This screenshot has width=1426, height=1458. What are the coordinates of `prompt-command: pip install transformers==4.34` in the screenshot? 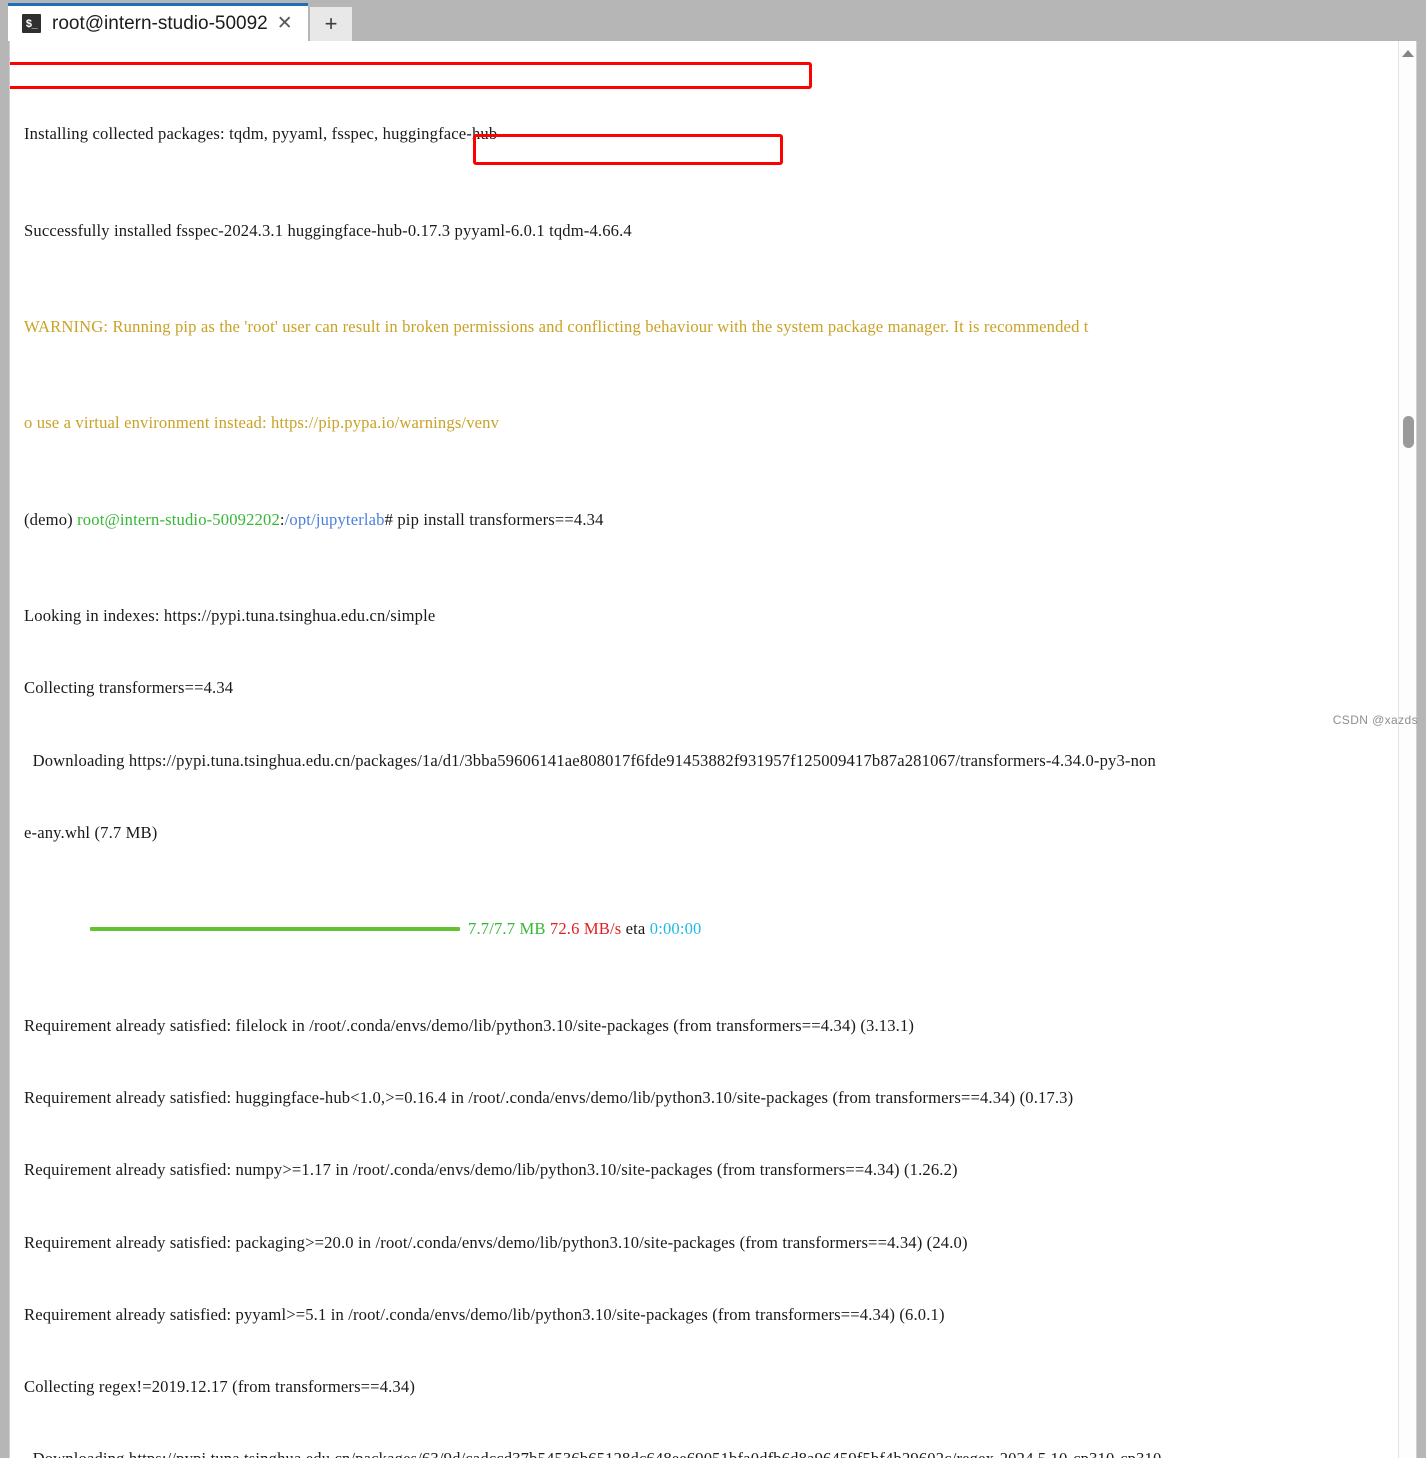 It's located at (498, 519).